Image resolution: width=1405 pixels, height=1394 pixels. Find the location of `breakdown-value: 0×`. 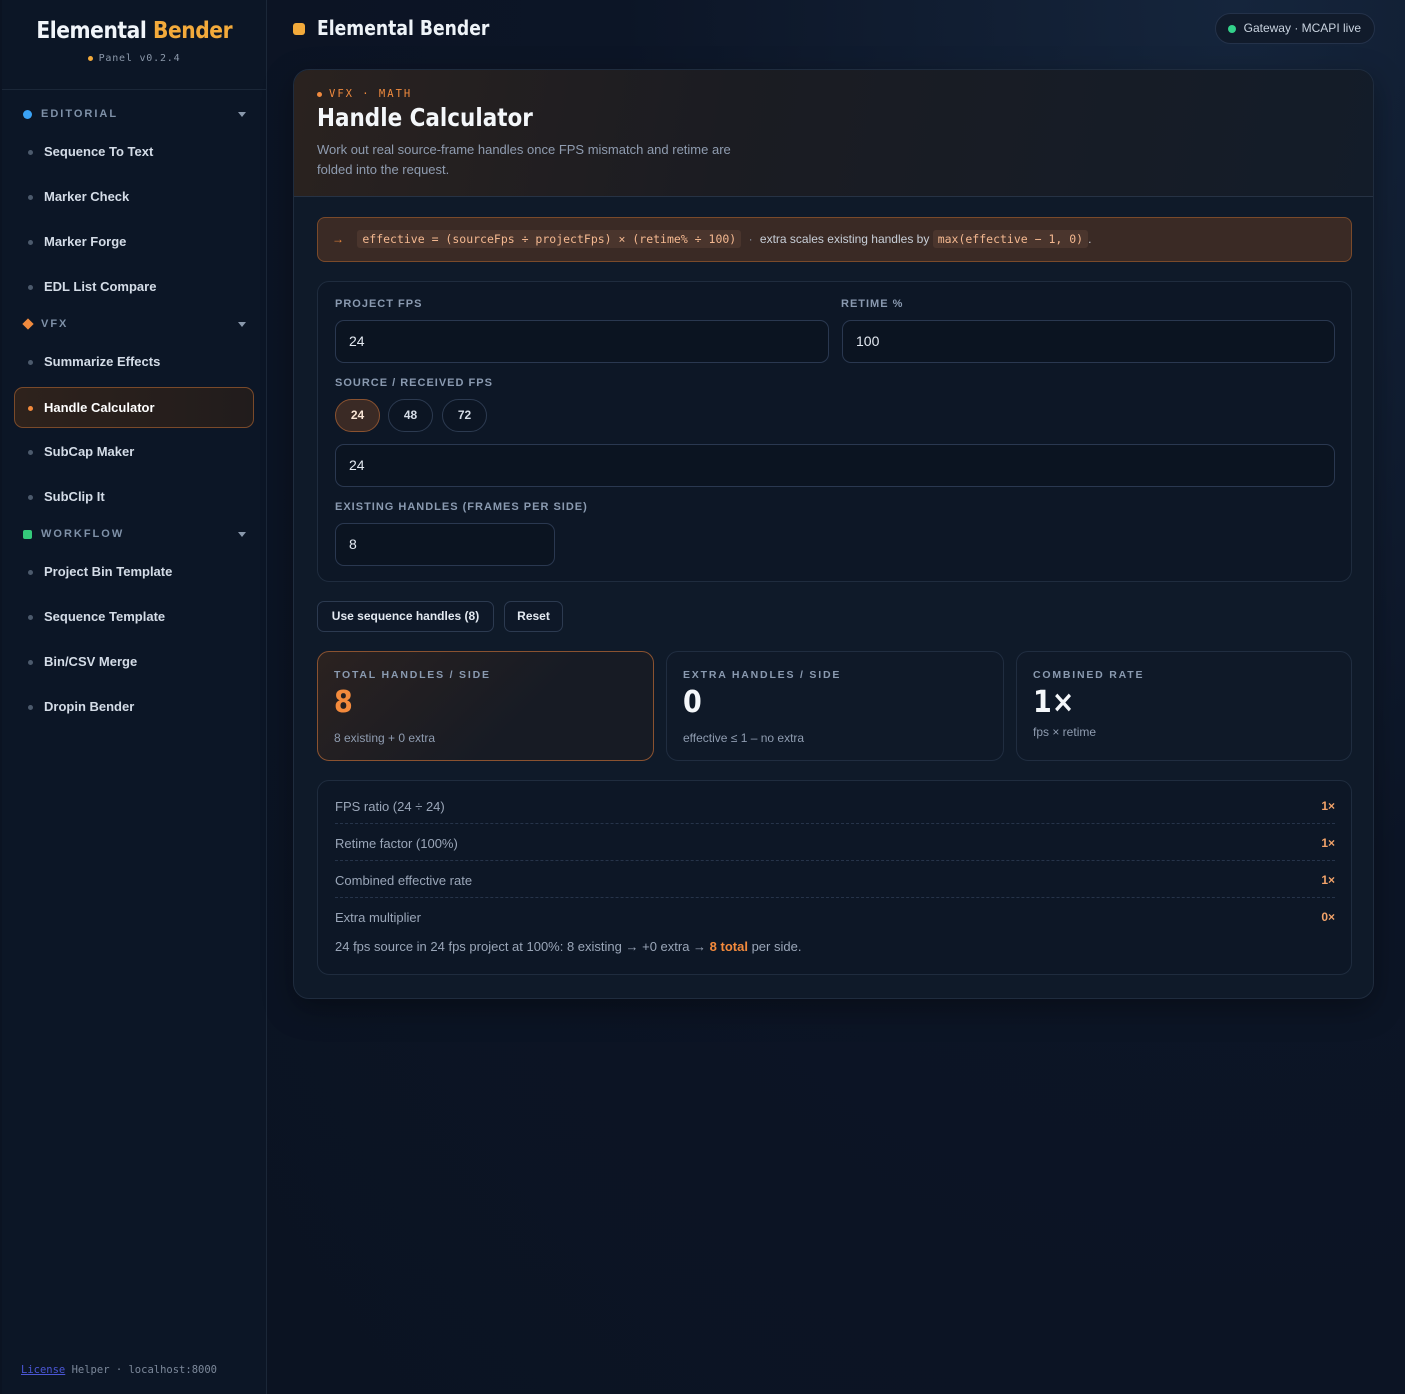

breakdown-value: 0× is located at coordinates (1328, 917).